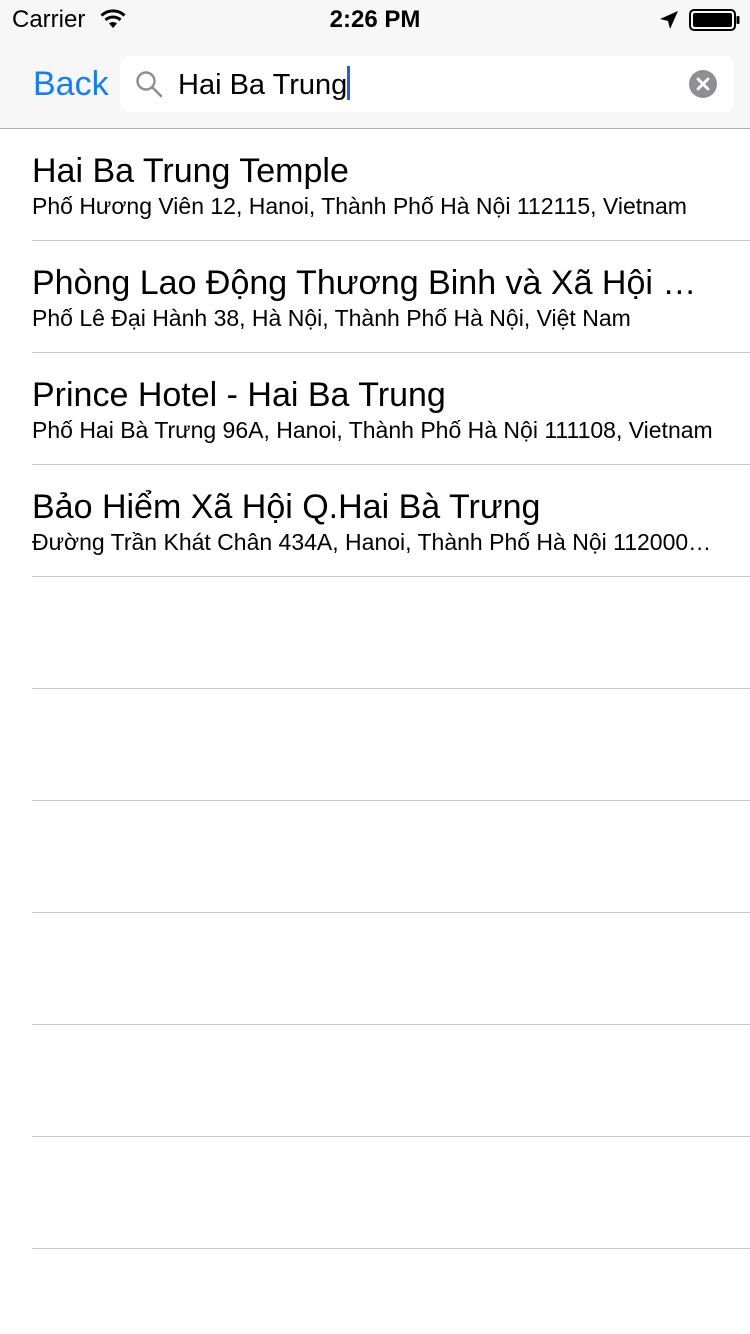 Image resolution: width=750 pixels, height=1334 pixels. Describe the element at coordinates (190, 171) in the screenshot. I see `result-title: Hai Ba Trung Temple` at that location.